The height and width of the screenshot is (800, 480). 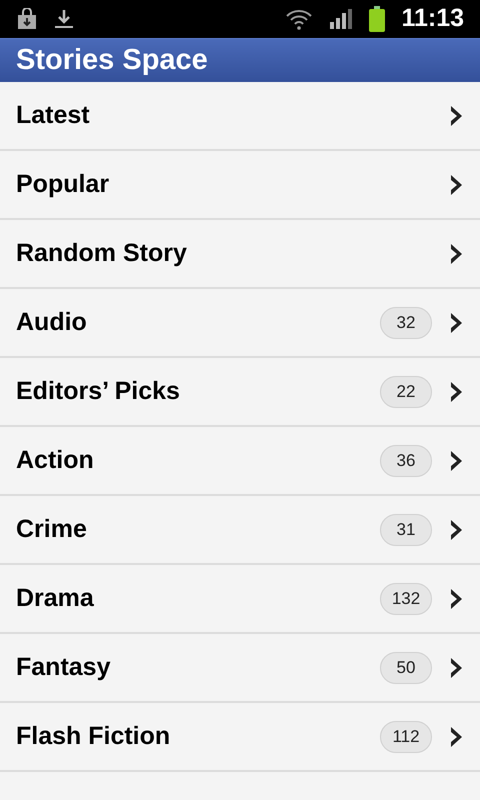 I want to click on menu-label: Drama, so click(x=55, y=598).